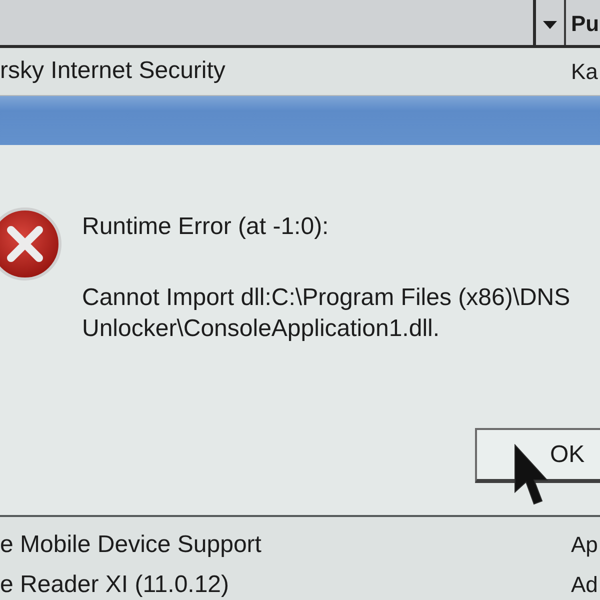  I want to click on table-cell-text: rsky Internet Security, so click(113, 71).